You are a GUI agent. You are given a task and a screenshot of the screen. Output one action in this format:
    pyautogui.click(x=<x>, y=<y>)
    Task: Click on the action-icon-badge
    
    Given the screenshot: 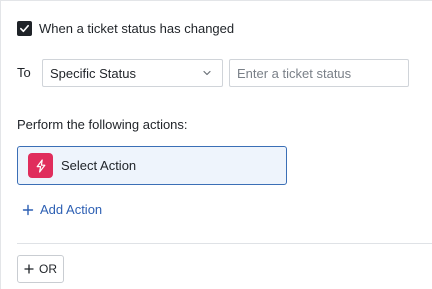 What is the action you would take?
    pyautogui.click(x=40, y=165)
    